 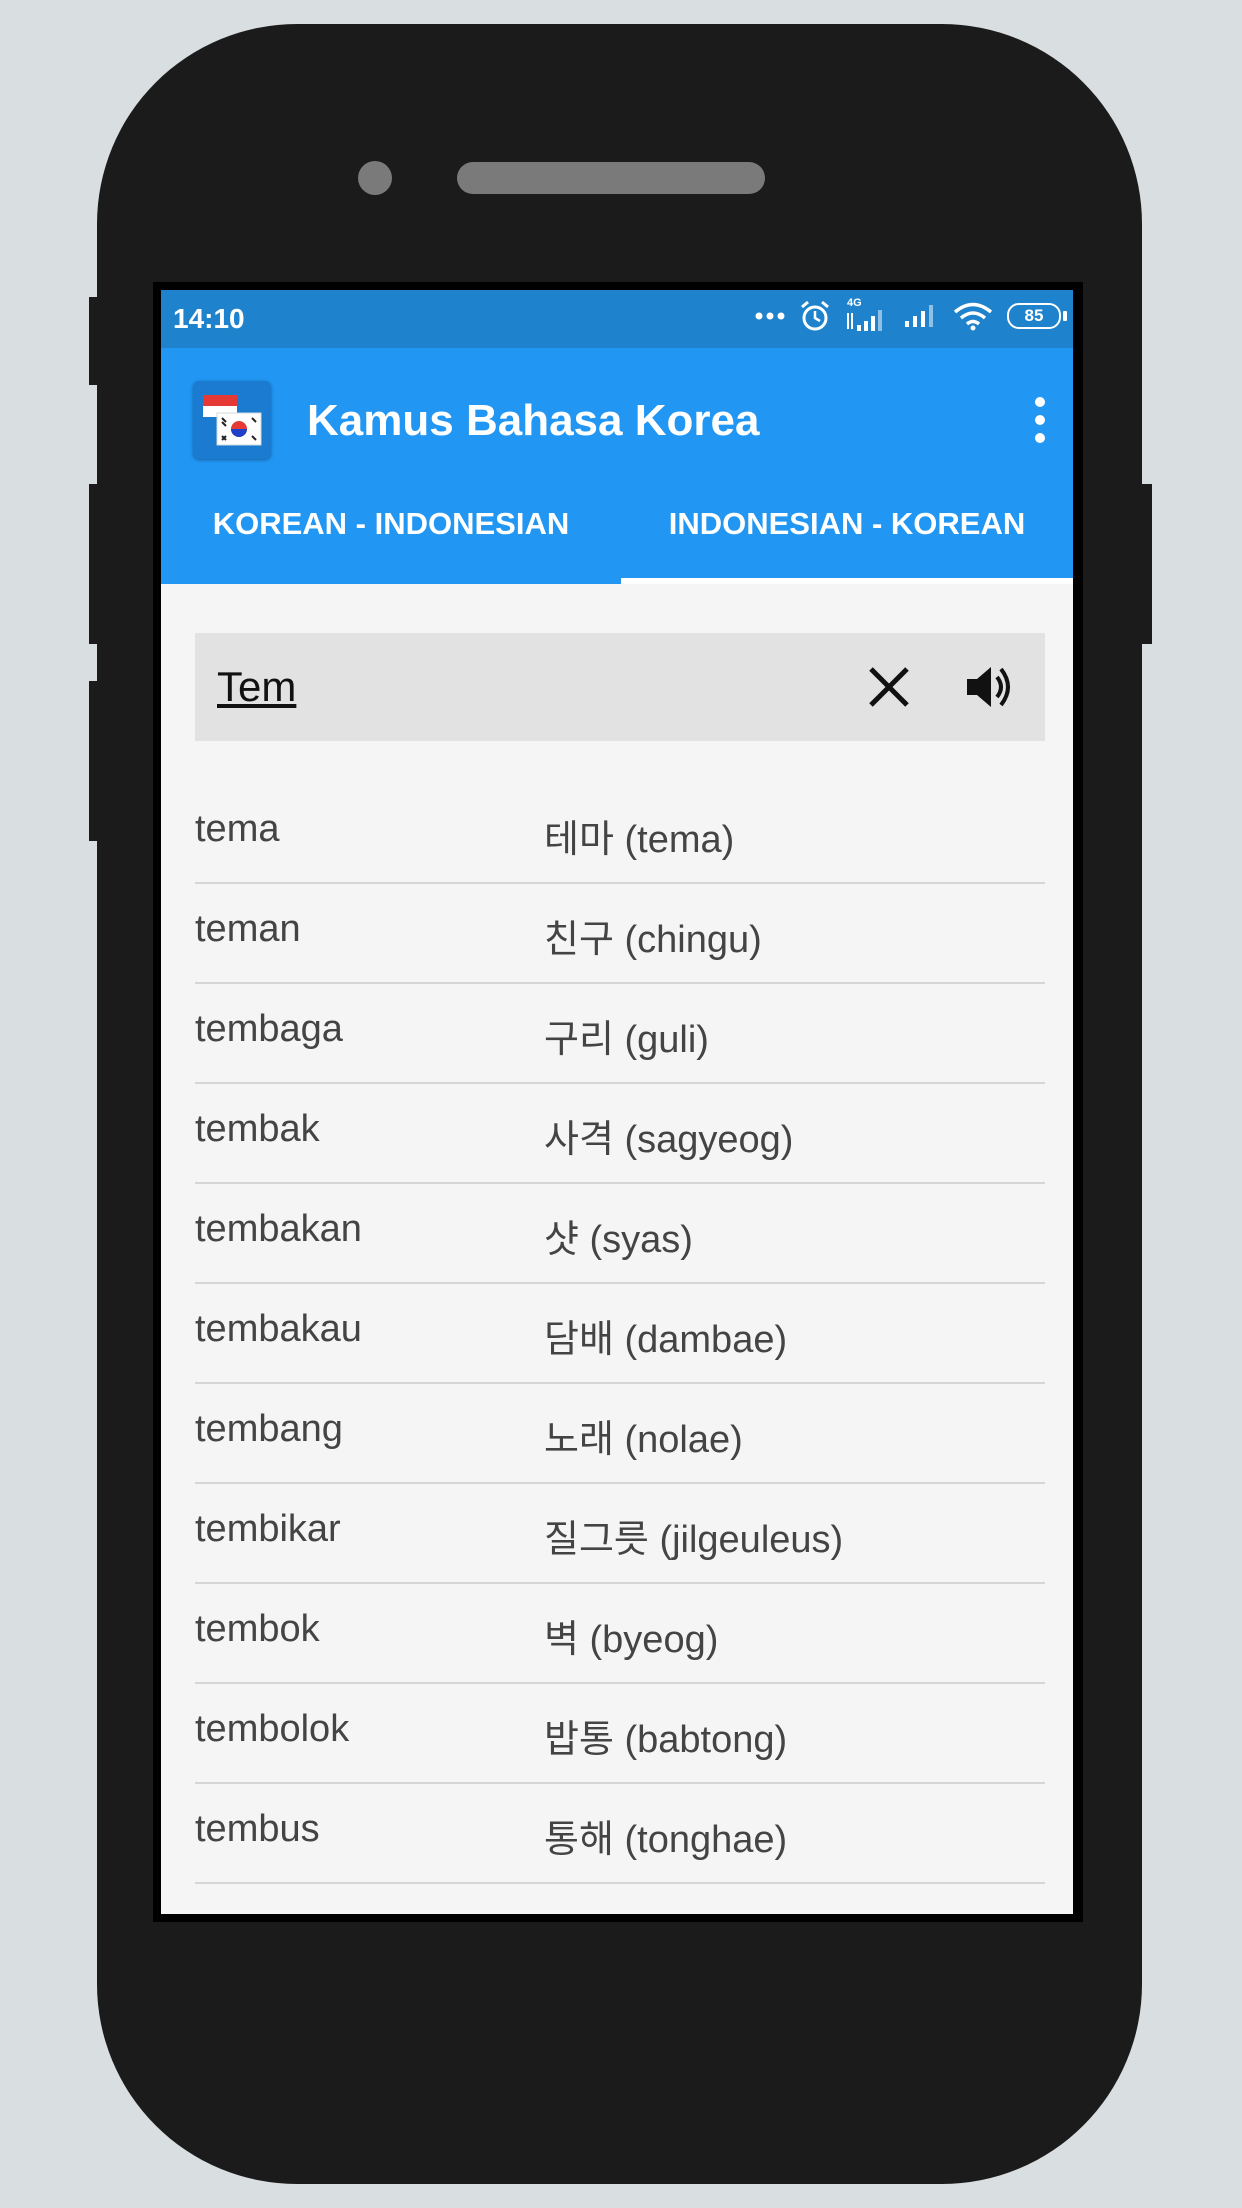 I want to click on word-indonesian: tembikar, so click(x=268, y=1529).